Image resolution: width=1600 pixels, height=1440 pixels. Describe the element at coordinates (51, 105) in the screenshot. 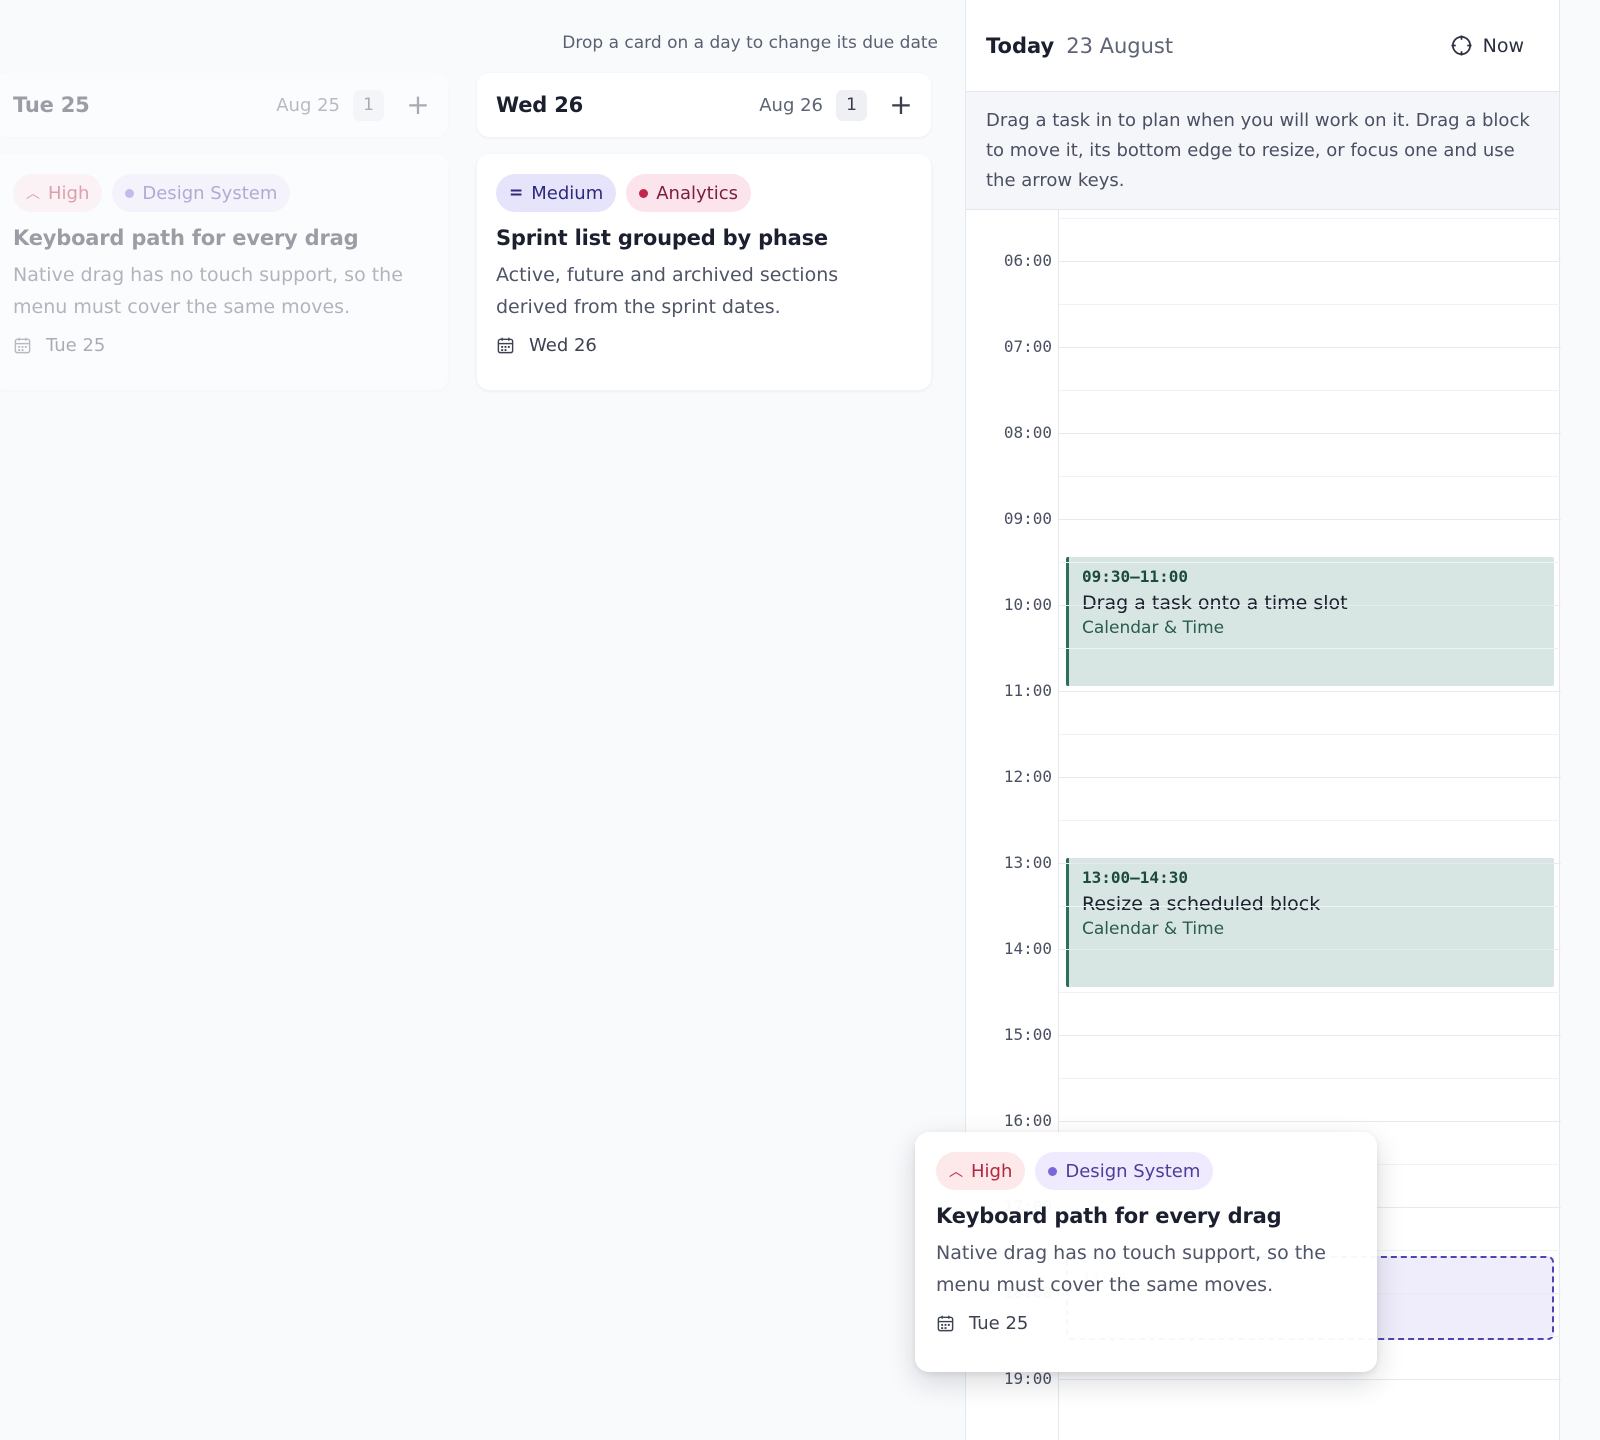

I see `column-title: Tue 25` at that location.